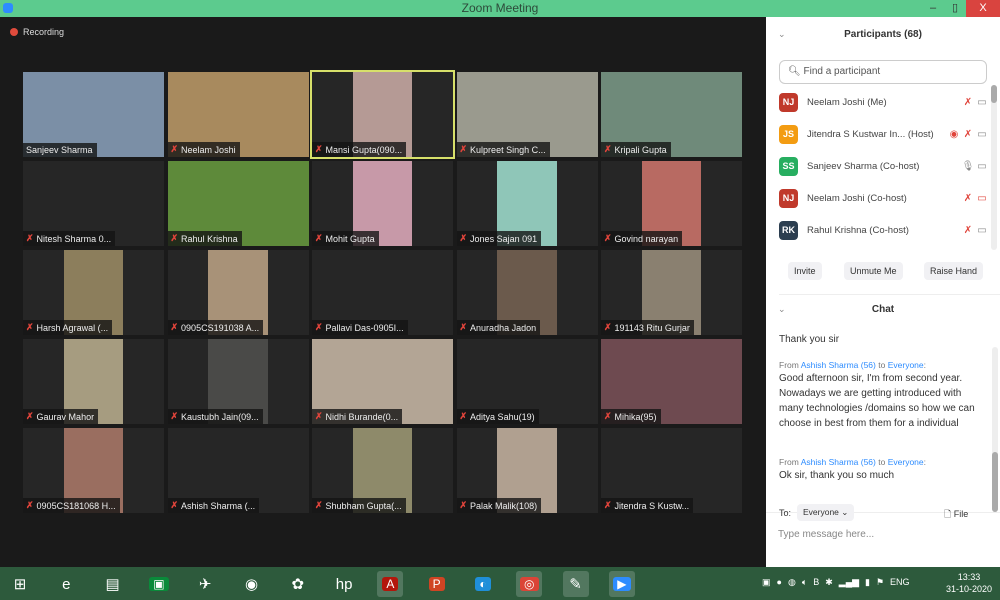  What do you see at coordinates (836, 582) in the screenshot?
I see `system-tray: ▣ ● ◍ 🔈︎ B ✱ ▂▄▆ ▮ ⚑ ENG` at bounding box center [836, 582].